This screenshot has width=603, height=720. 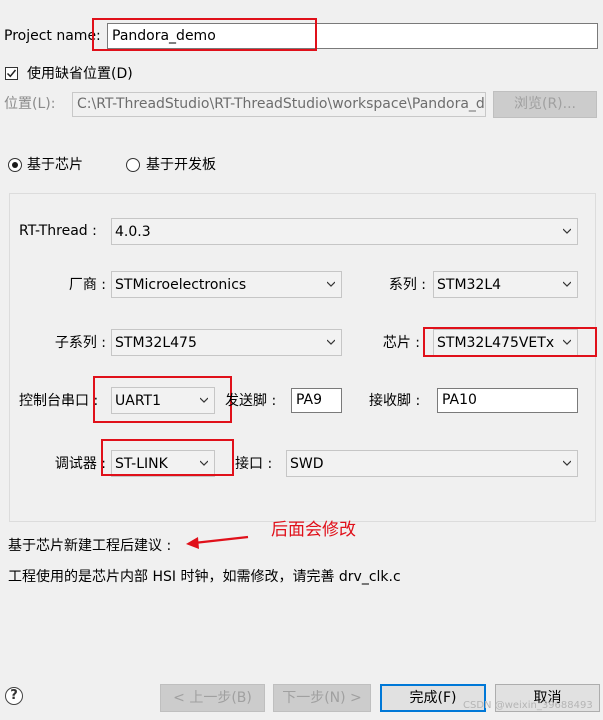 I want to click on interface-select: SWD, so click(x=432, y=463).